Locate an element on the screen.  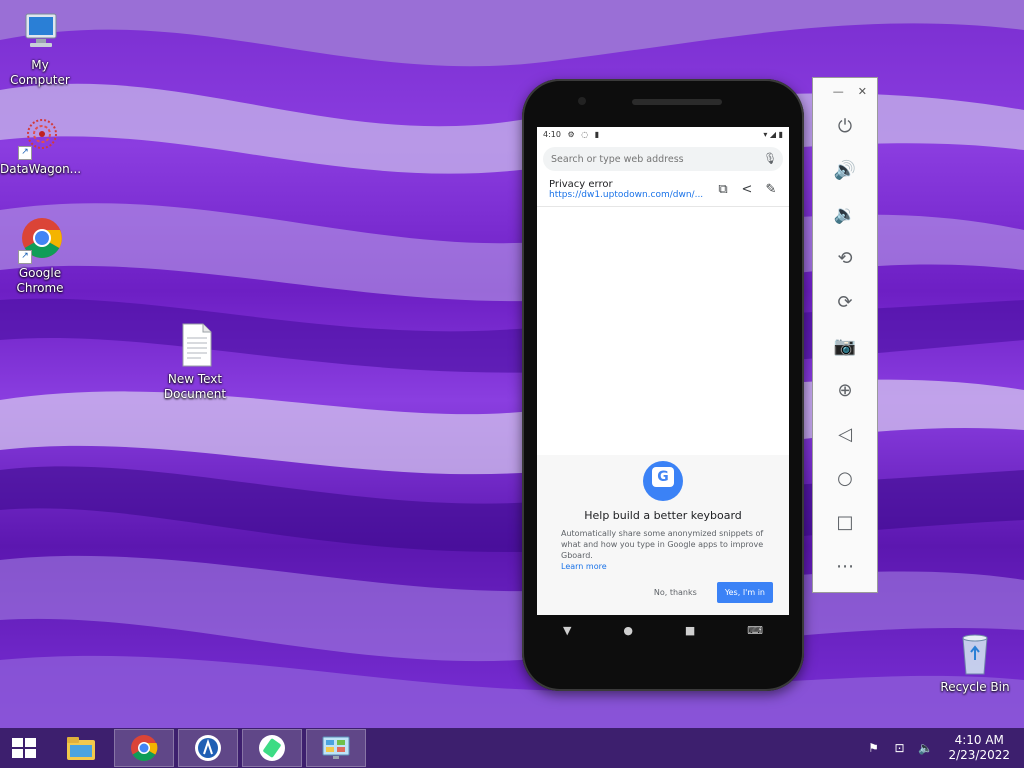
no-thanks-button: No, thanks is located at coordinates (675, 592).